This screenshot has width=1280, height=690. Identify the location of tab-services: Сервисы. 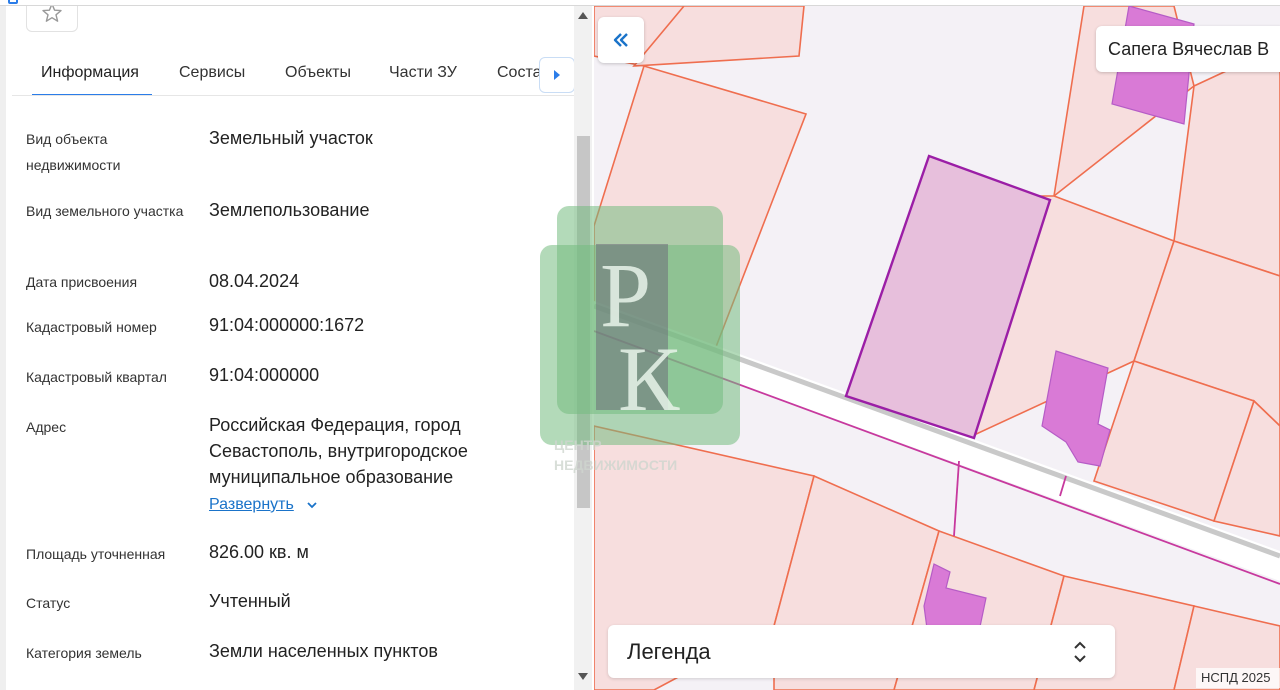
(212, 72).